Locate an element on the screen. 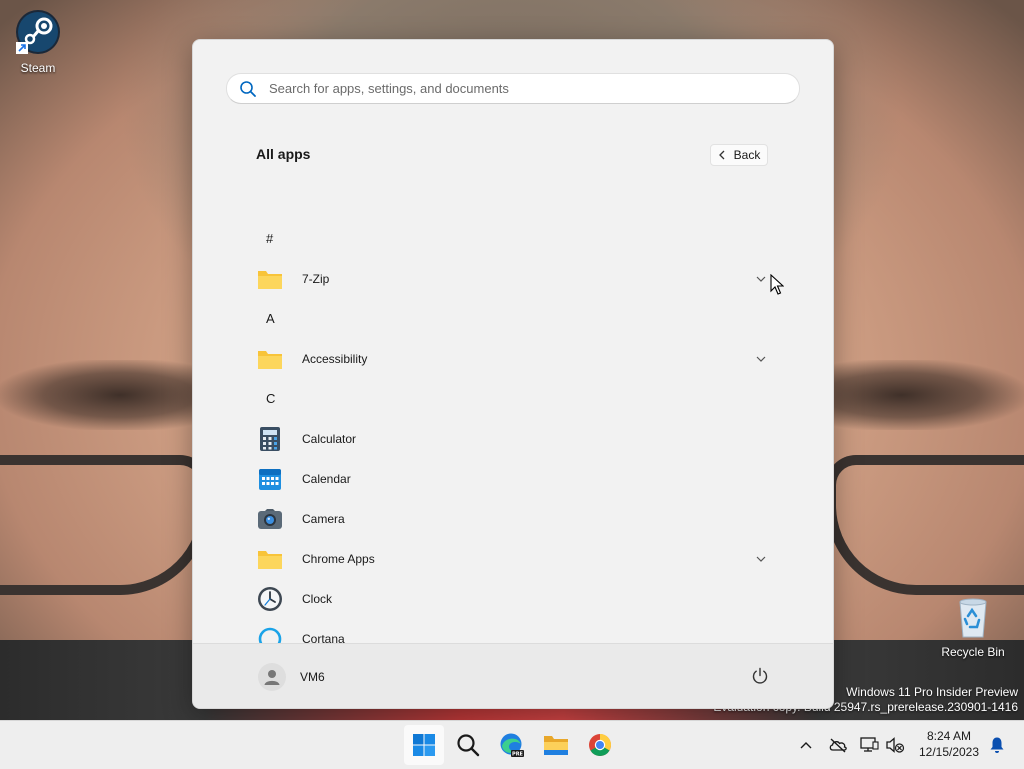 This screenshot has width=1024, height=769. steam-icon is located at coordinates (38, 33).